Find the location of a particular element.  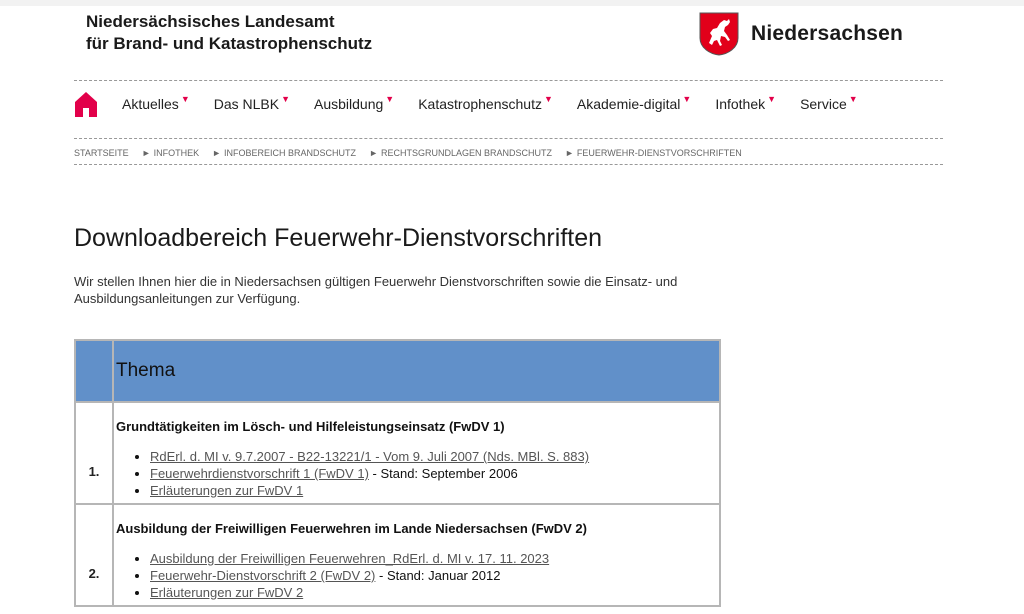

breadcrumb-label: Infobereich Brandschutz is located at coordinates (290, 153).